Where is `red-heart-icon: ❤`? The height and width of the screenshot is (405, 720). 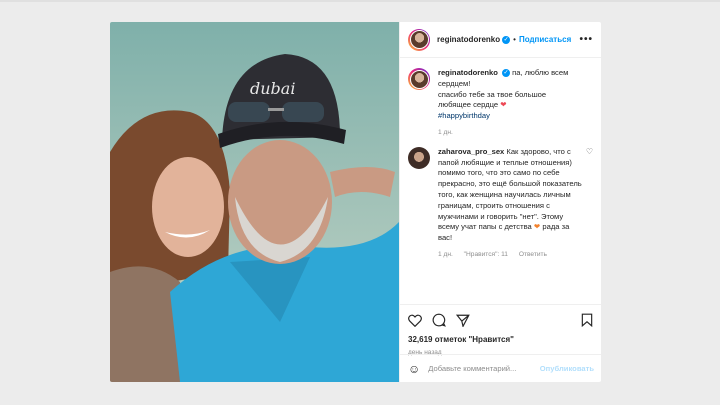 red-heart-icon: ❤ is located at coordinates (503, 105).